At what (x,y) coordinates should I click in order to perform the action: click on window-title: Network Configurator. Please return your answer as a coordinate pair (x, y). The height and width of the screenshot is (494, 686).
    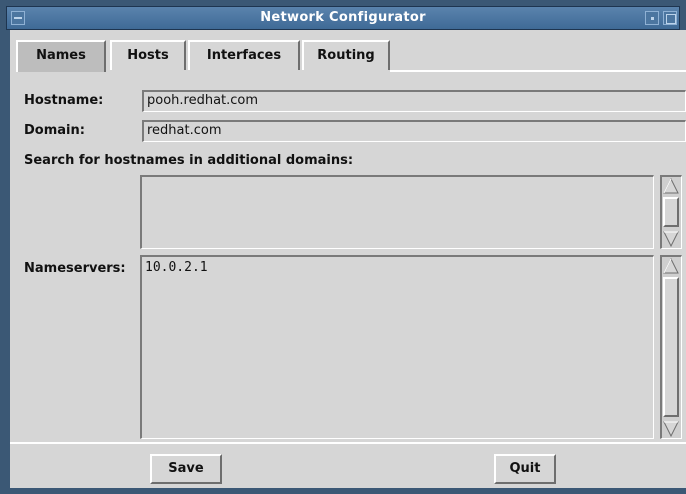
    Looking at the image, I should click on (343, 17).